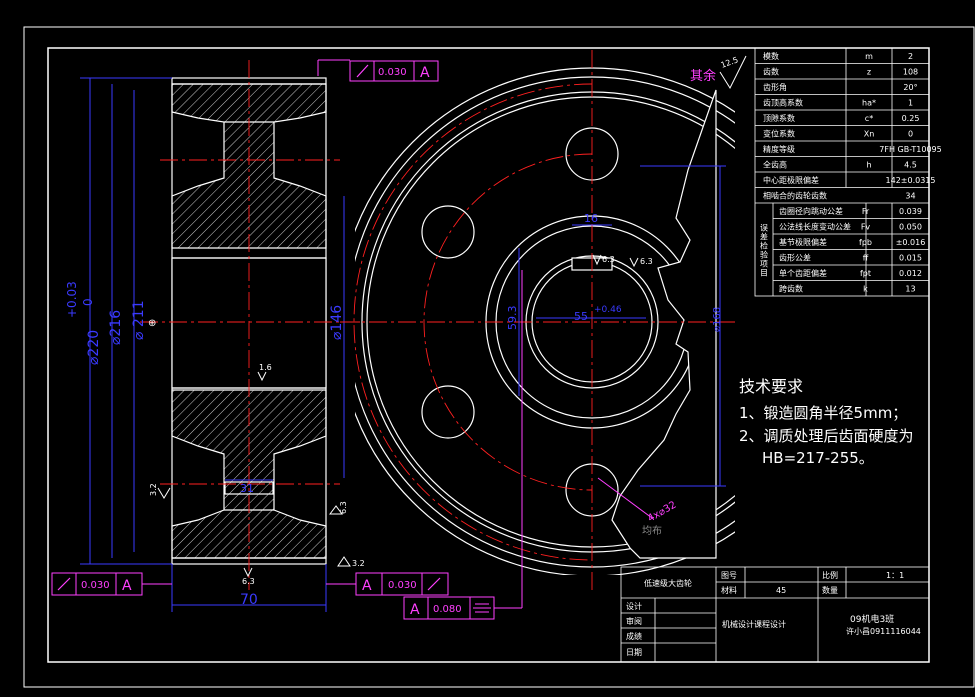 Image resolution: width=975 pixels, height=697 pixels. I want to click on param-name: 公法线长度变动公差, so click(815, 227).